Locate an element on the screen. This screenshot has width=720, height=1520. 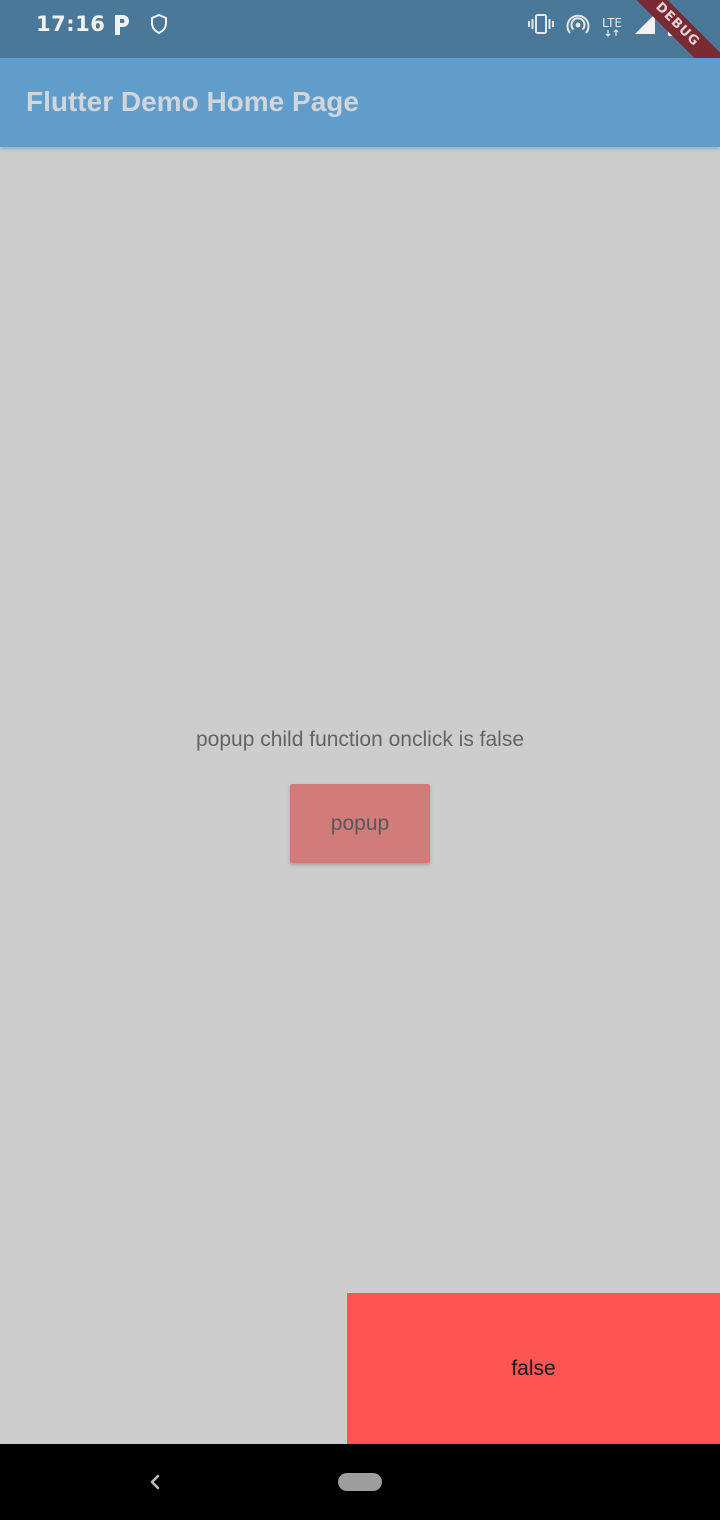
lte-label: LTE is located at coordinates (612, 22).